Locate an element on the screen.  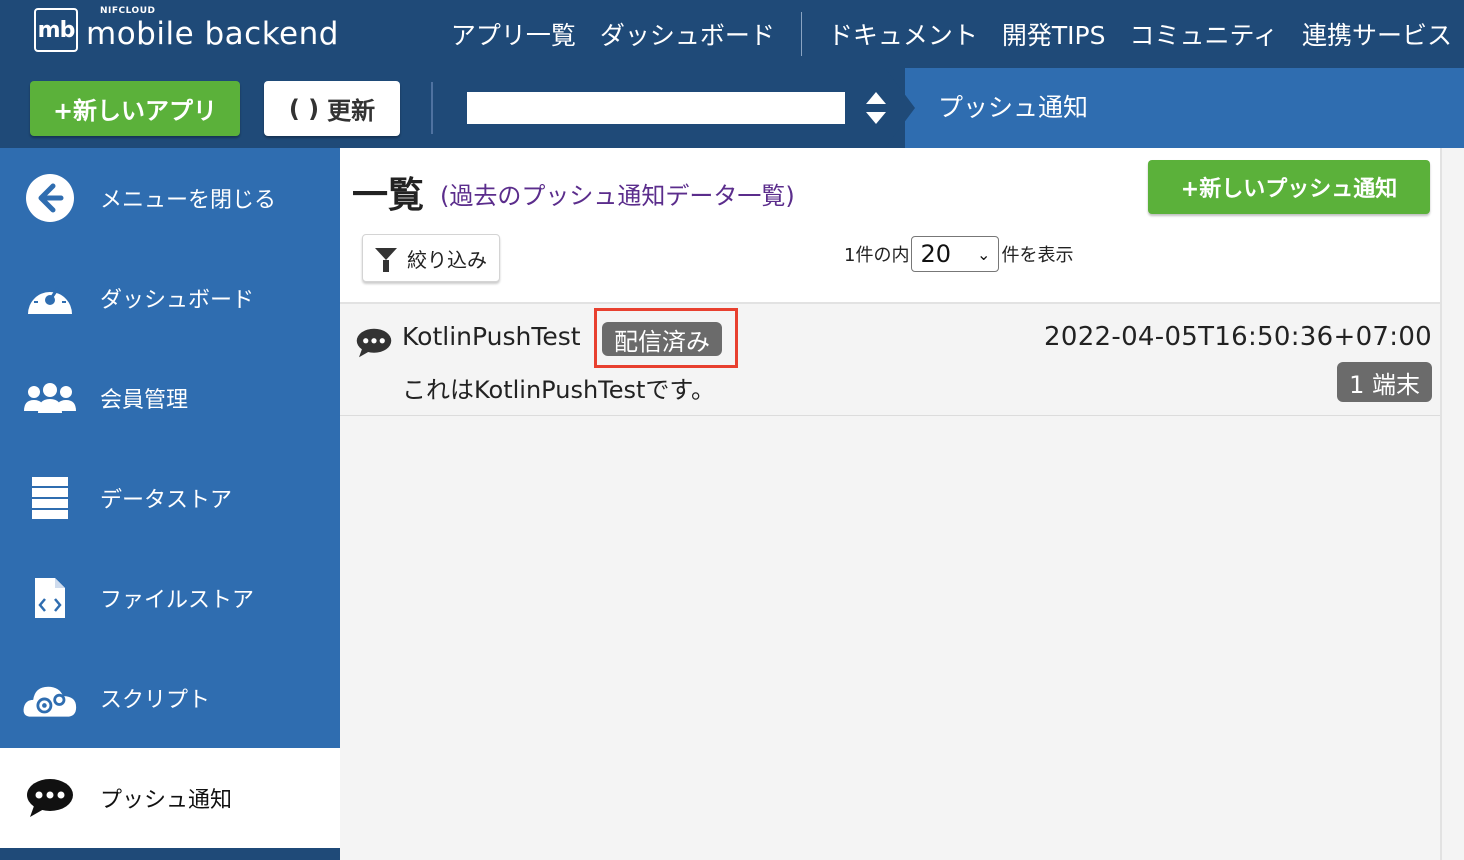
sidebar-item-datastore: データストア is located at coordinates (170, 498).